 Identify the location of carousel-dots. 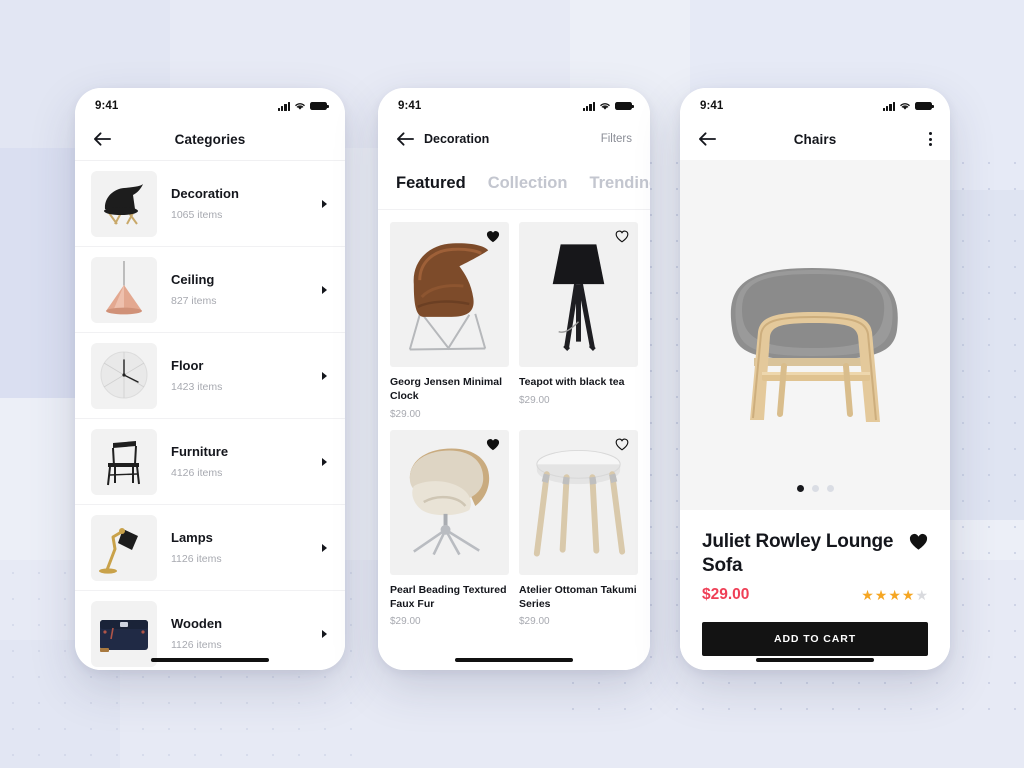
(815, 488).